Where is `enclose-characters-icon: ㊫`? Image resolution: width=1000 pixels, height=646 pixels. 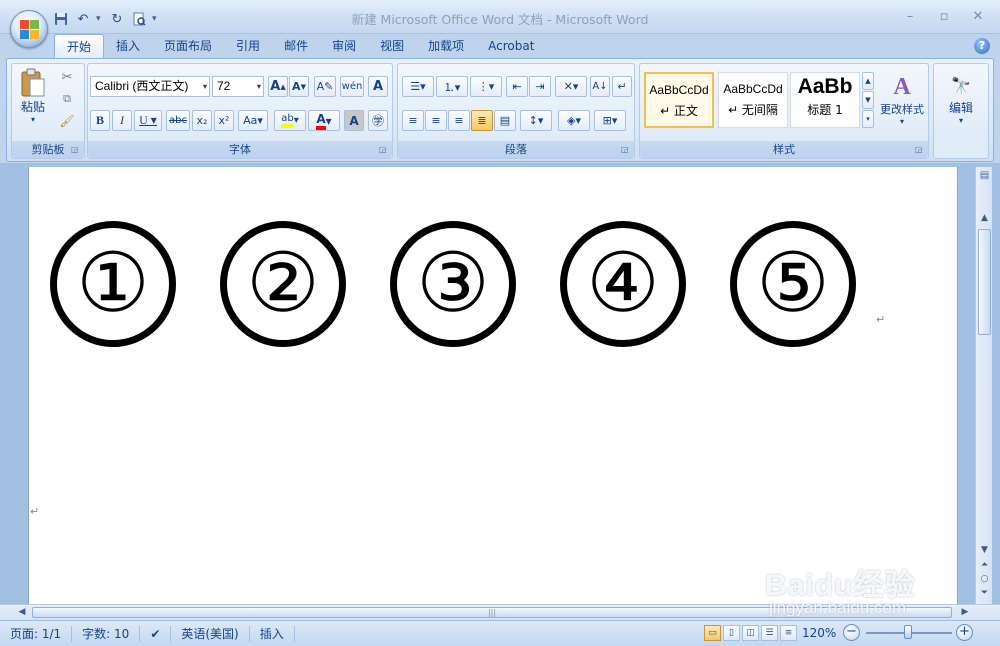
enclose-characters-icon: ㊫ is located at coordinates (378, 120).